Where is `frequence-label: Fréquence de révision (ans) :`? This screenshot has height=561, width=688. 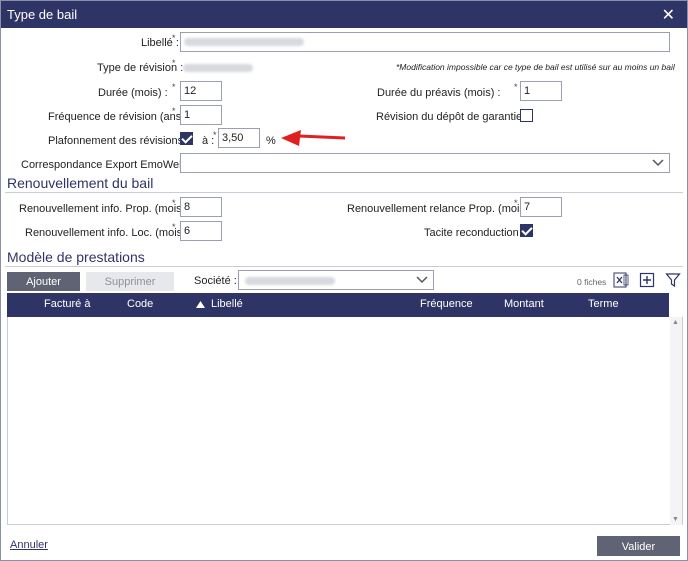 frequence-label: Fréquence de révision (ans) : is located at coordinates (120, 117).